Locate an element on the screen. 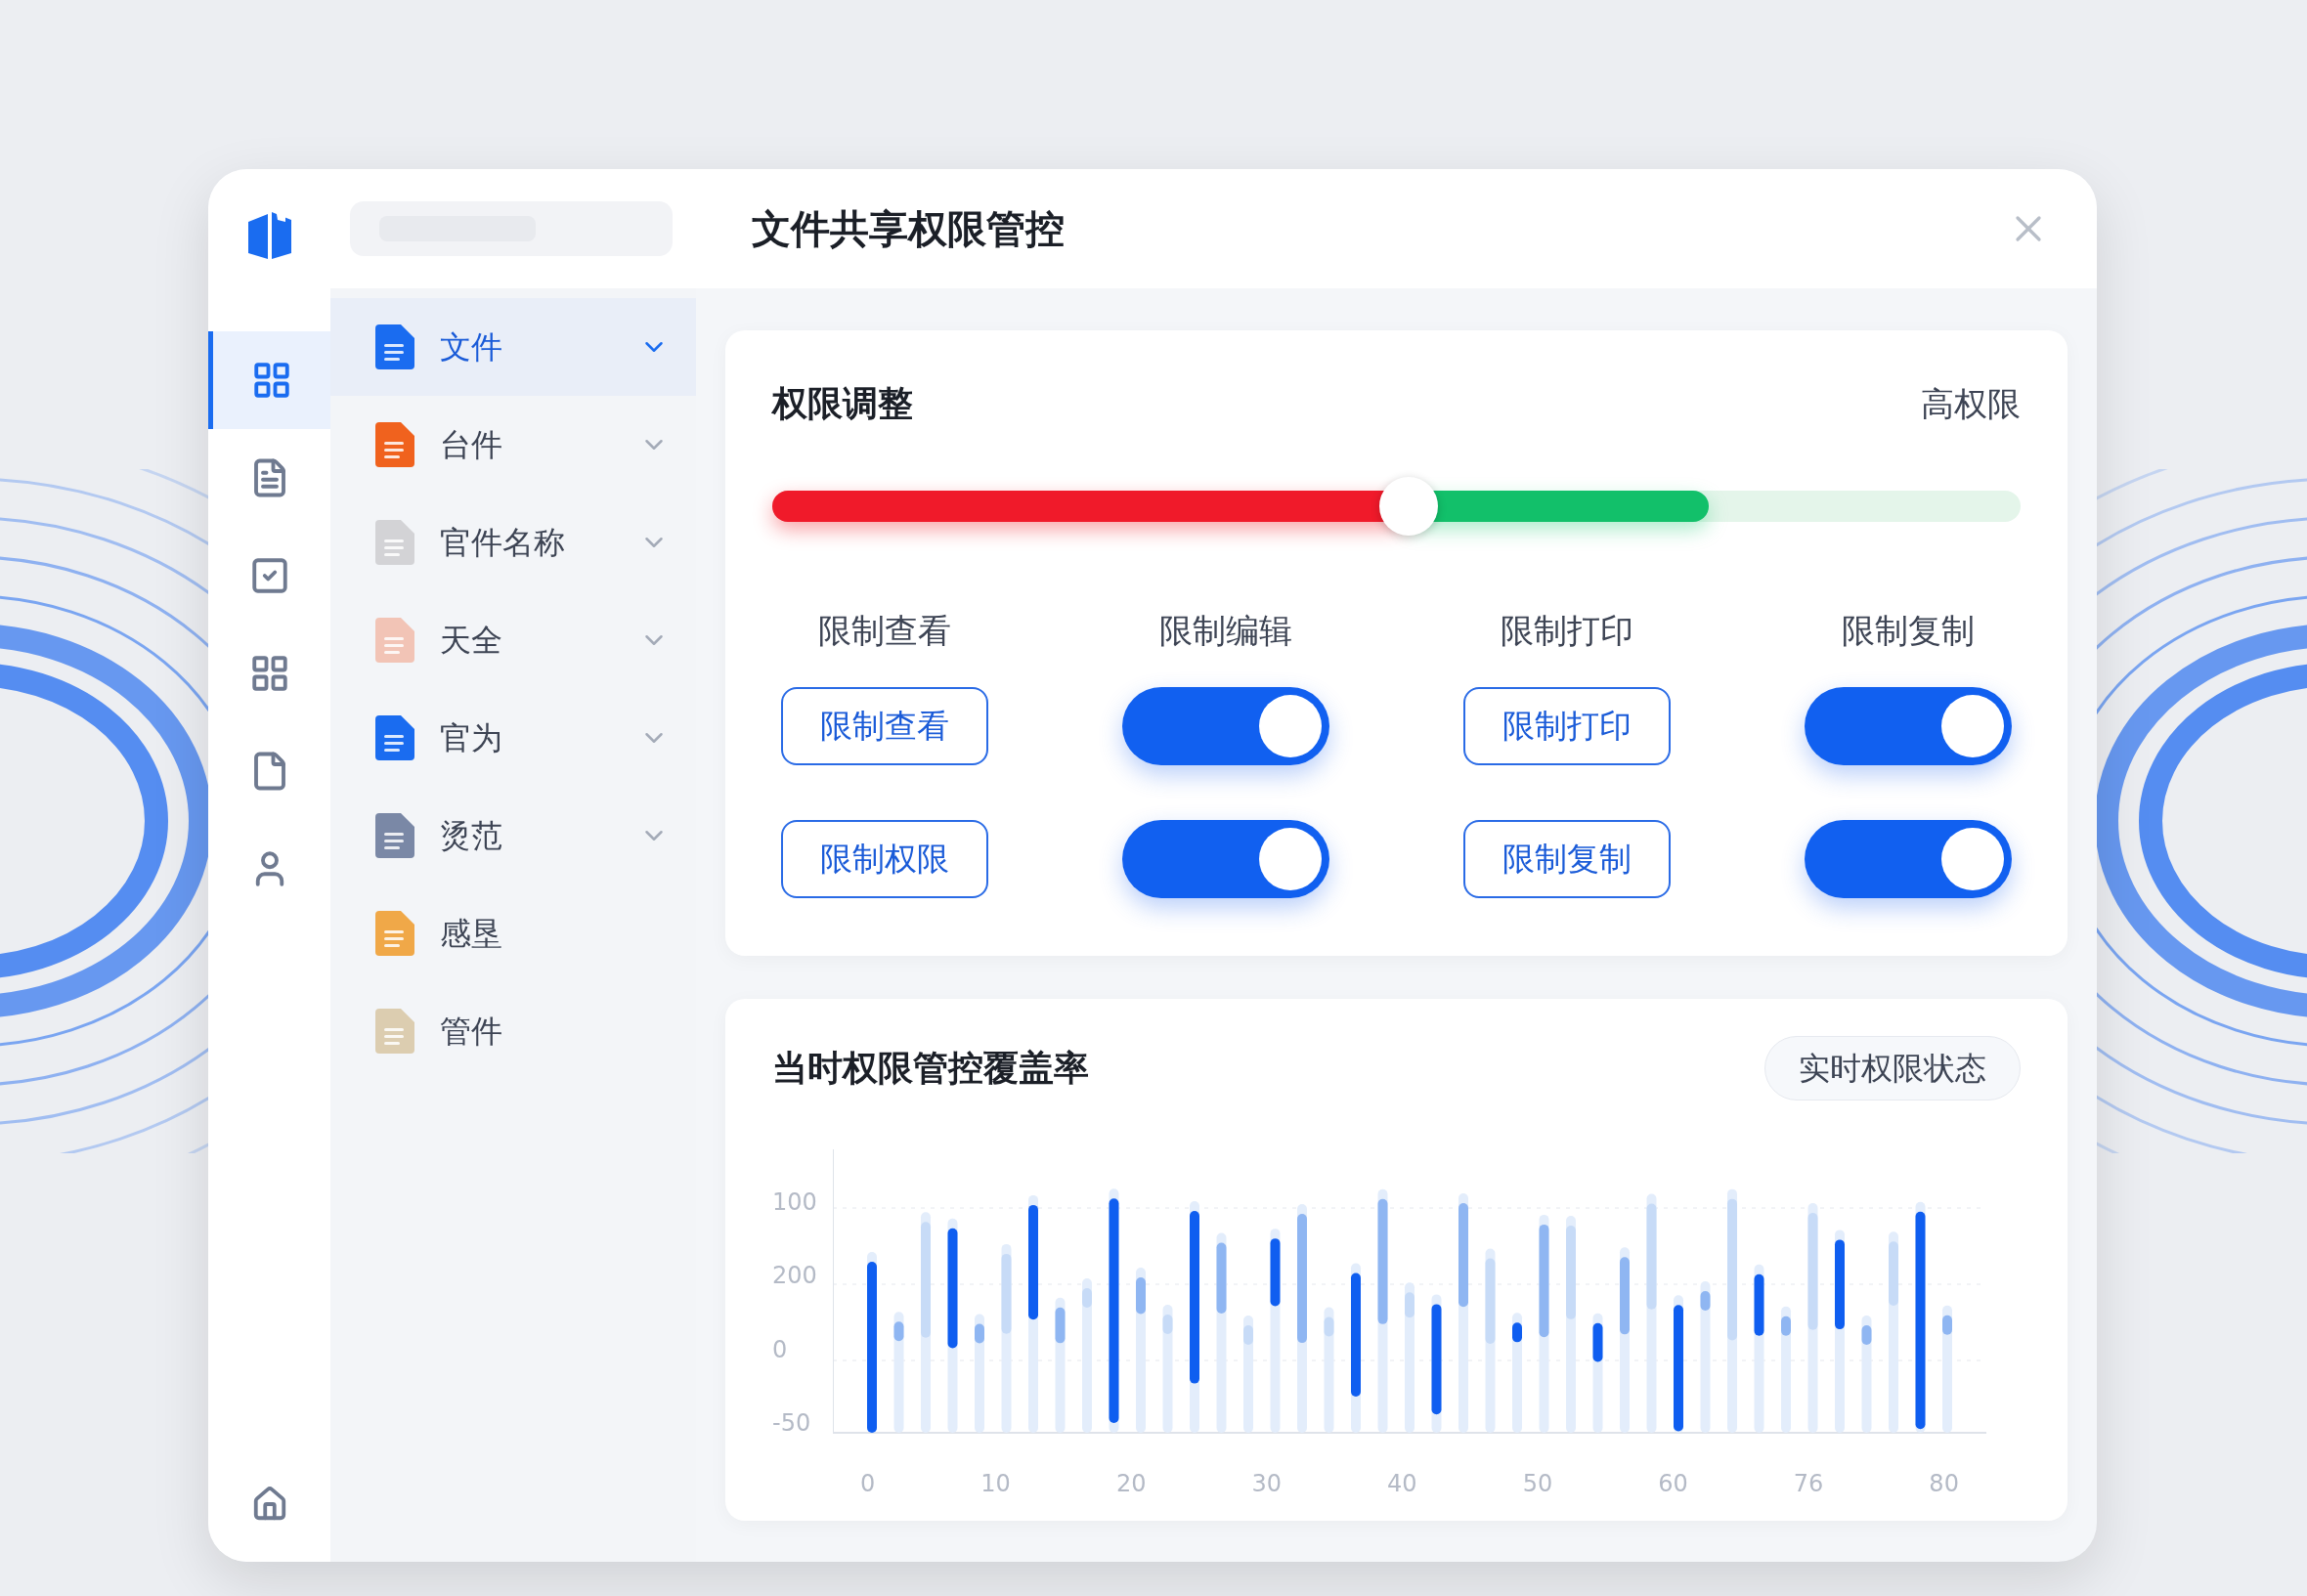 This screenshot has height=1596, width=2307. axis-label: 80 is located at coordinates (1944, 1484).